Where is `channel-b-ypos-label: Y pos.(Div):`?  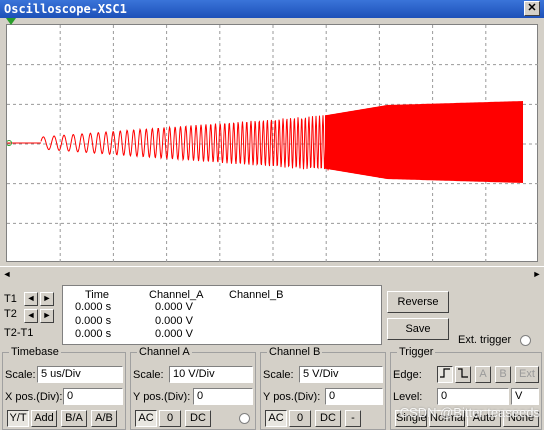
channel-b-ypos-label: Y pos.(Div): is located at coordinates (292, 397).